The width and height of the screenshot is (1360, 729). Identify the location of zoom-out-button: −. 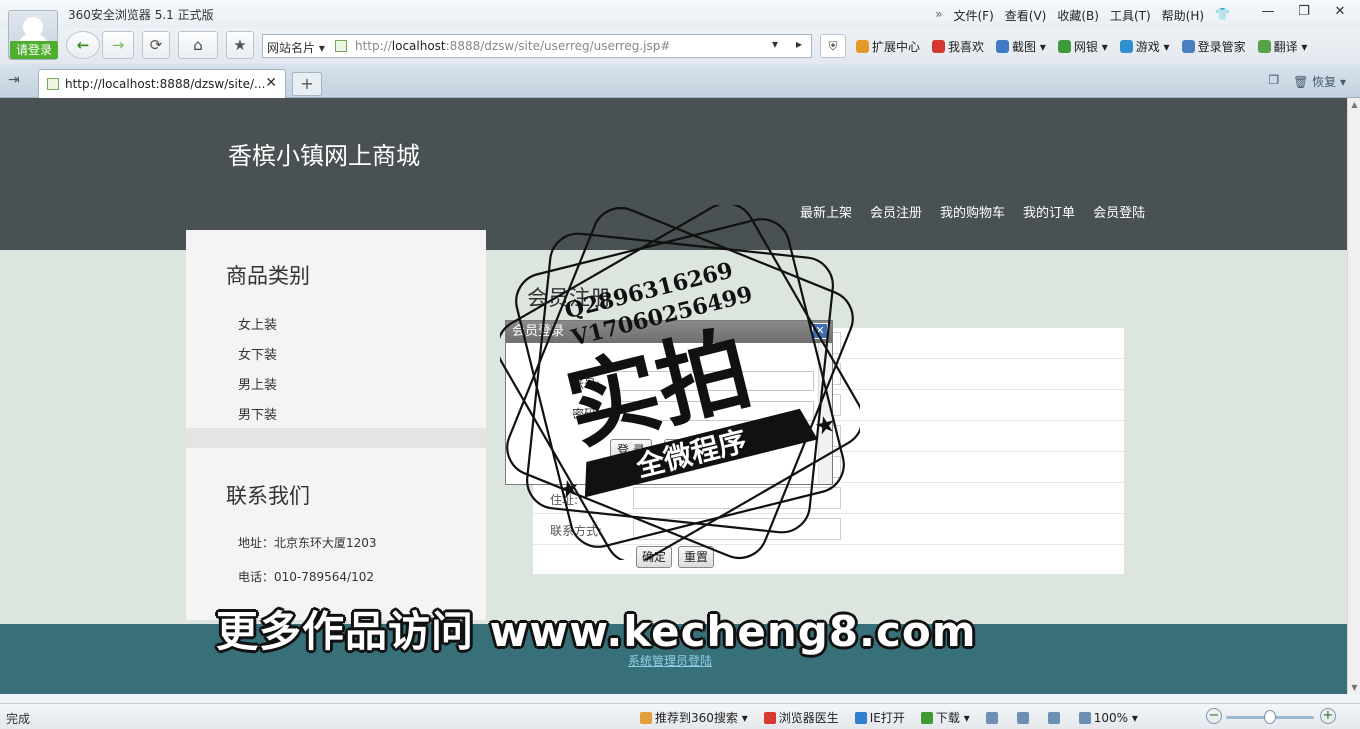
(1214, 716).